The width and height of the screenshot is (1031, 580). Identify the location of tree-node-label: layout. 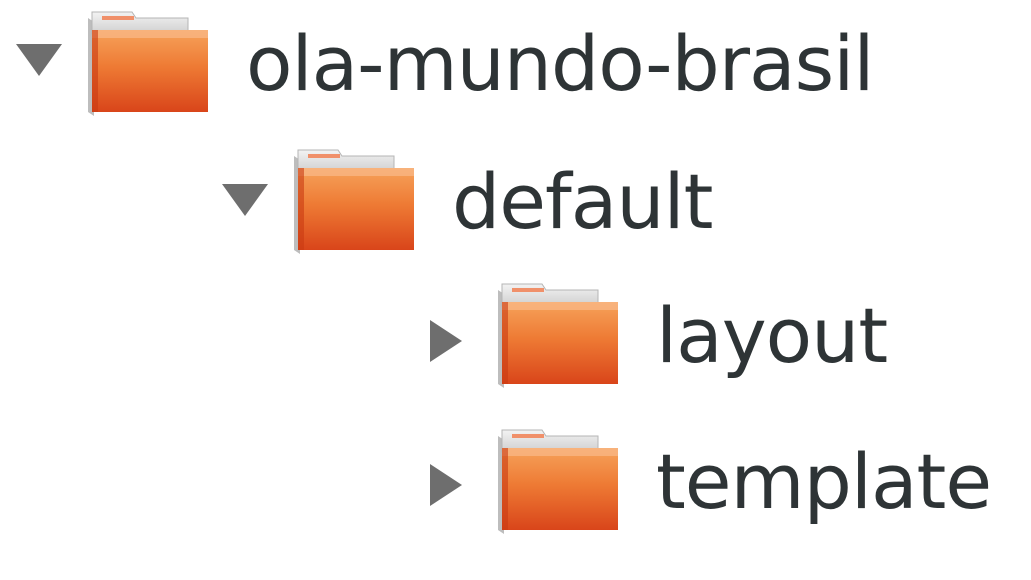
(772, 335).